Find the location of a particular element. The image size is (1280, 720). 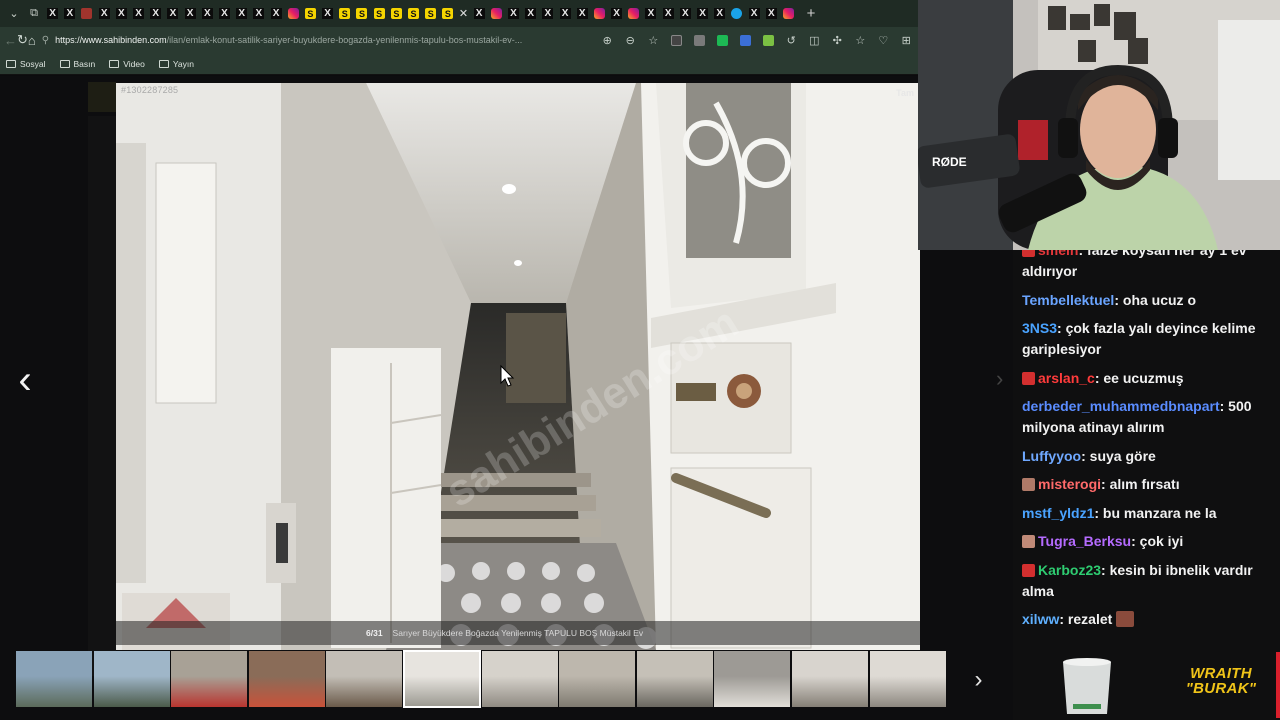

zoom-icon: ⊕ is located at coordinates (607, 40).